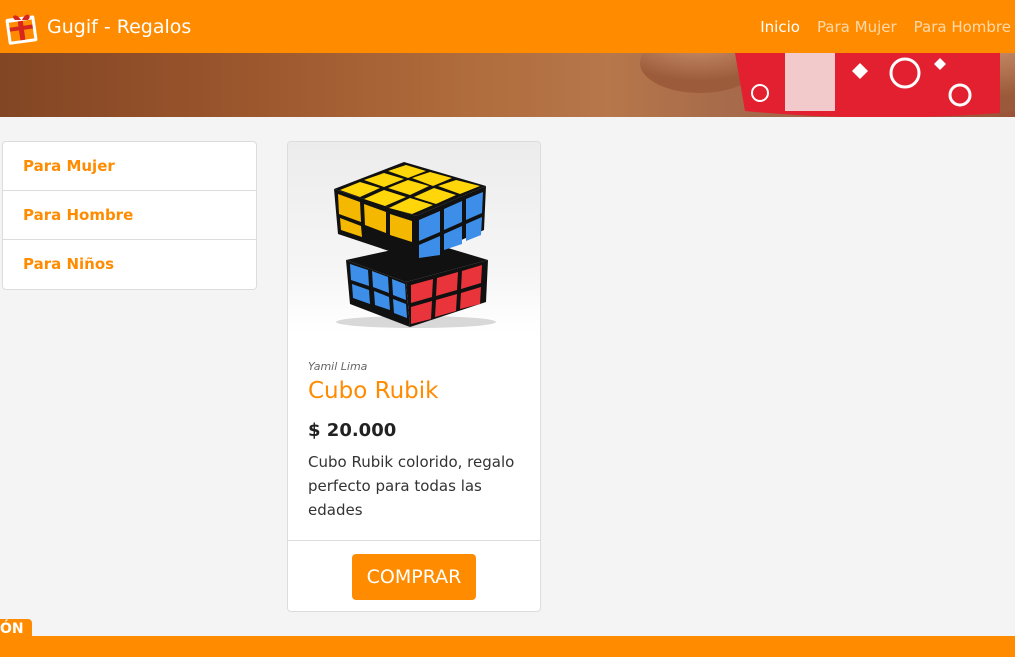 The width and height of the screenshot is (1015, 657). I want to click on sidebar-item-para-ninos: Para Niños, so click(129, 264).